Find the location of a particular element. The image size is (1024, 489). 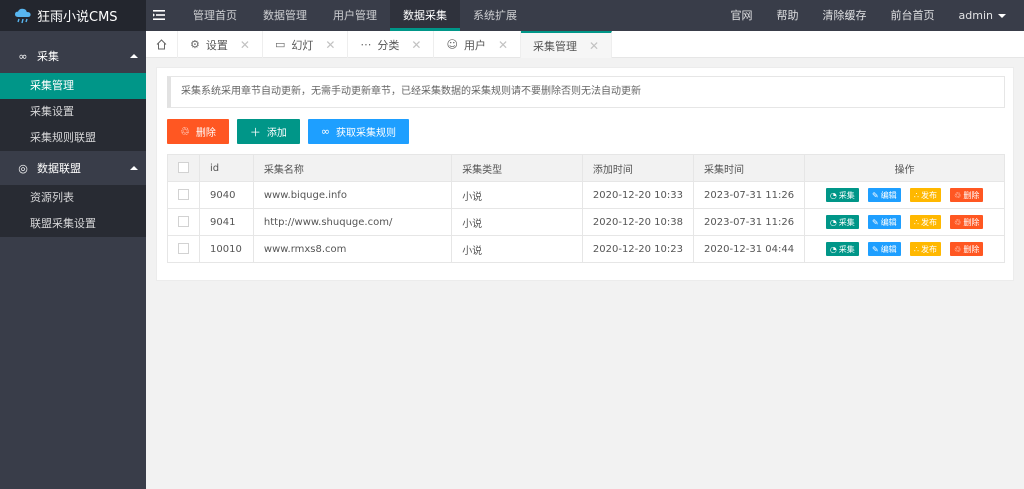

sidebar-group-collection: ∞ 采集 is located at coordinates (73, 56).